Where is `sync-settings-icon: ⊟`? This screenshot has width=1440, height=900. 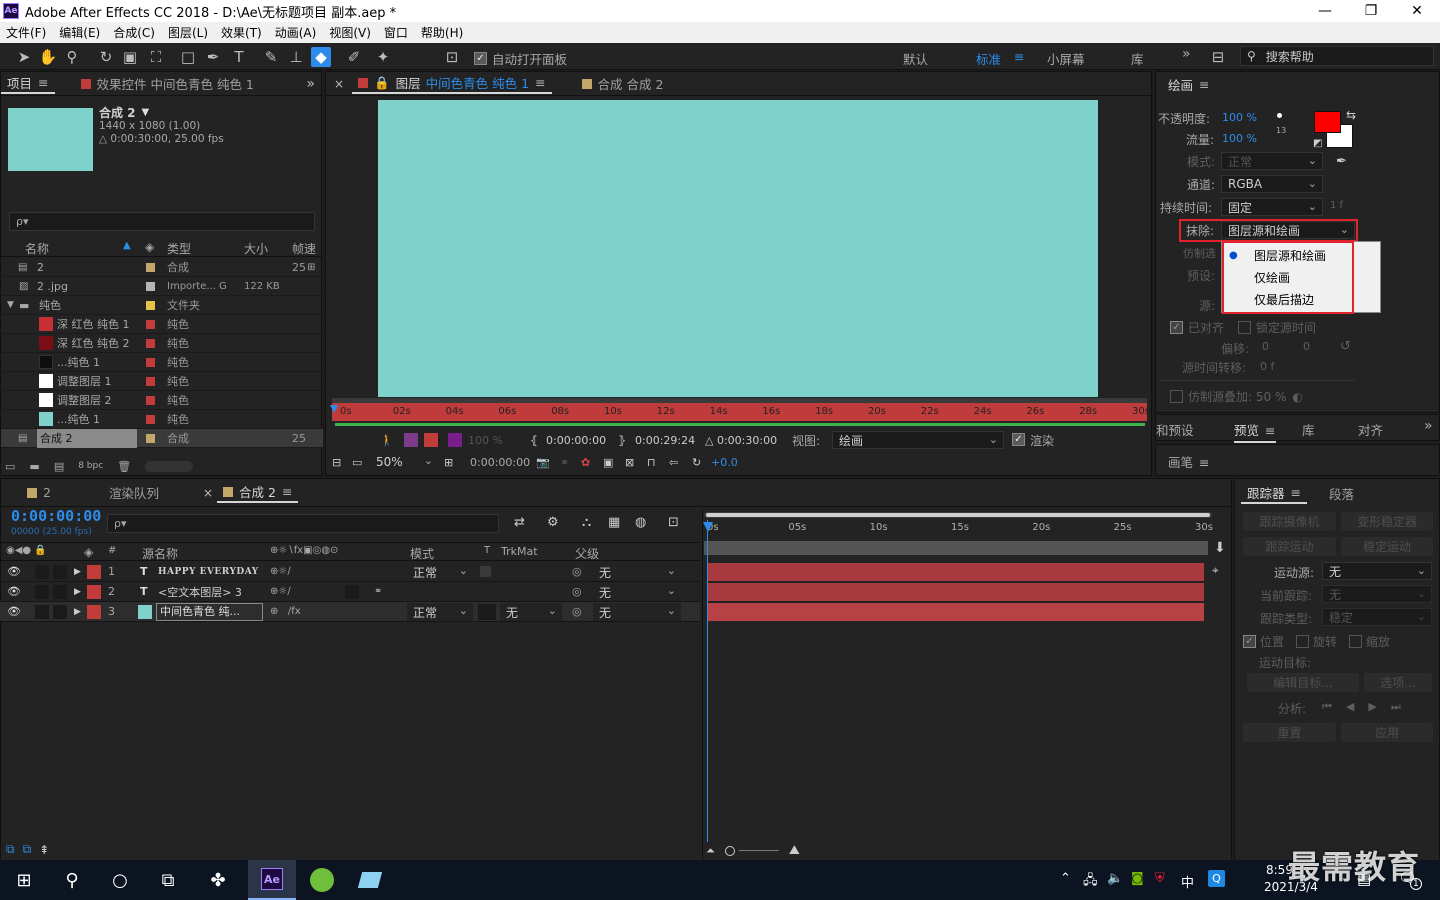 sync-settings-icon: ⊟ is located at coordinates (1218, 57).